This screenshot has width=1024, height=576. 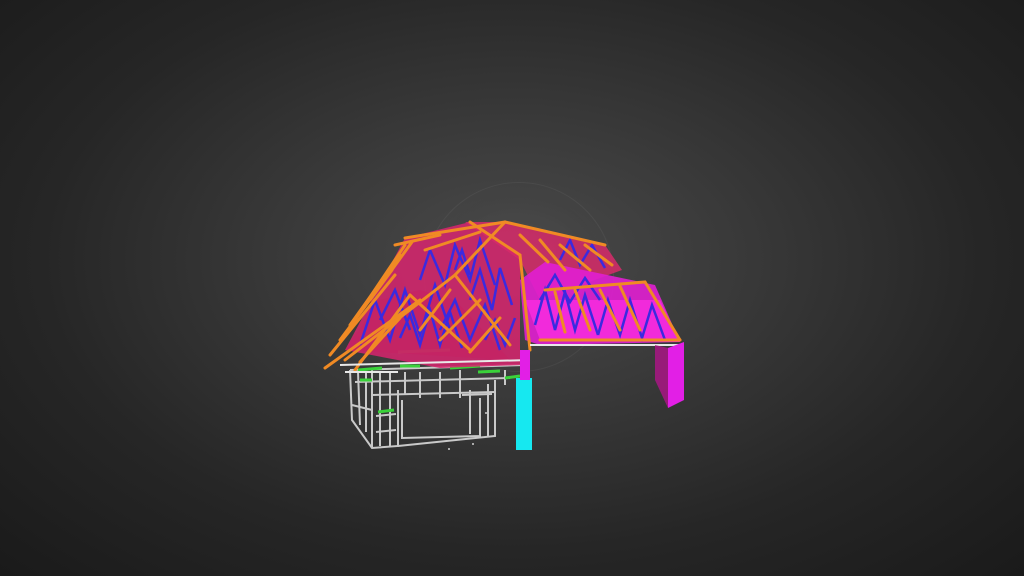 What do you see at coordinates (525, 365) in the screenshot?
I see `cyan-column-cap` at bounding box center [525, 365].